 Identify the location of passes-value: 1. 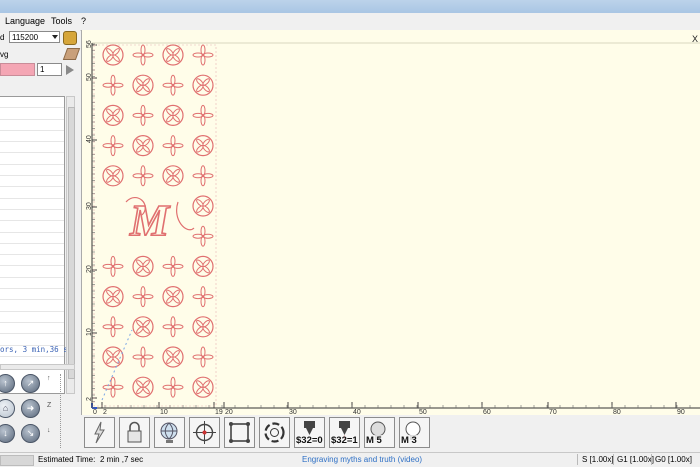
(42, 69).